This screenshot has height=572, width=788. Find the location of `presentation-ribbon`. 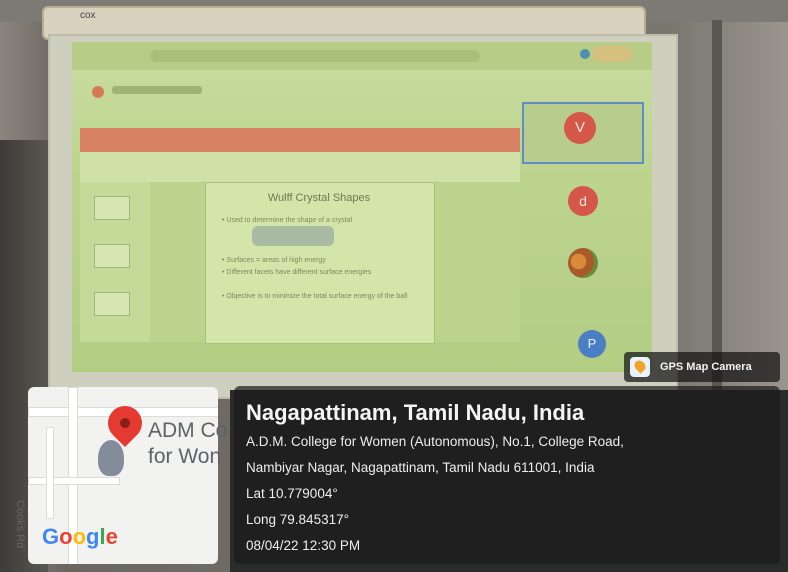

presentation-ribbon is located at coordinates (300, 167).